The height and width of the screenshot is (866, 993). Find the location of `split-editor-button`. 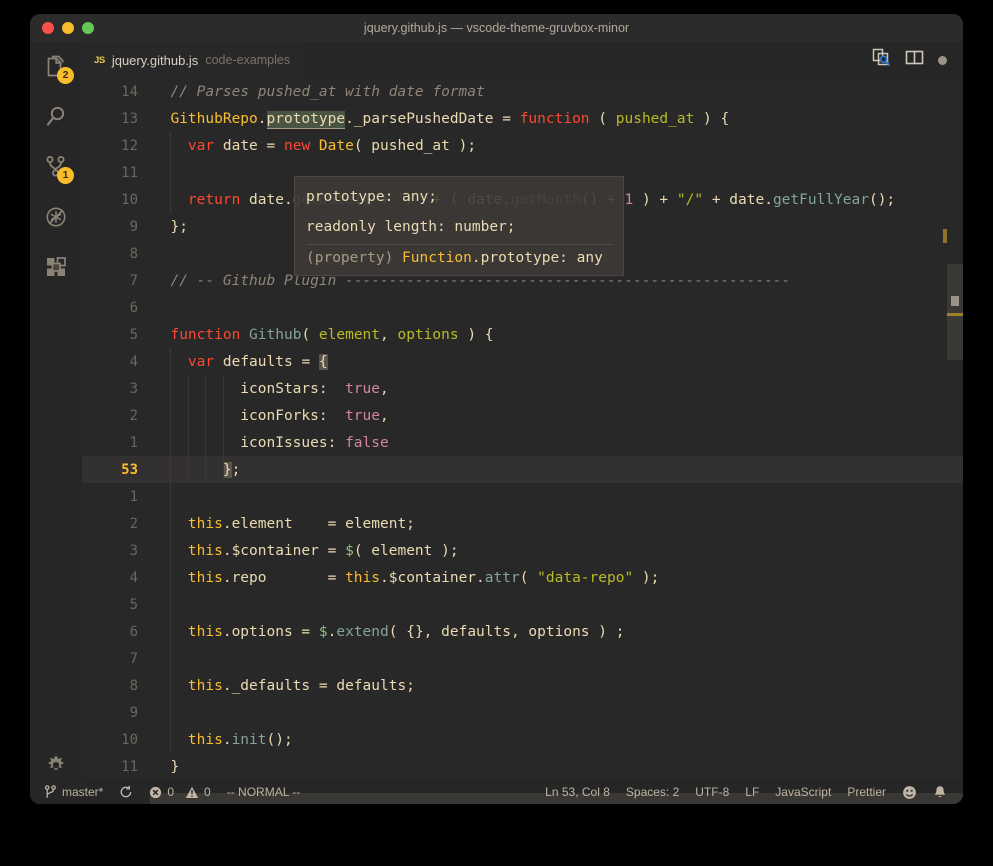

split-editor-button is located at coordinates (914, 60).